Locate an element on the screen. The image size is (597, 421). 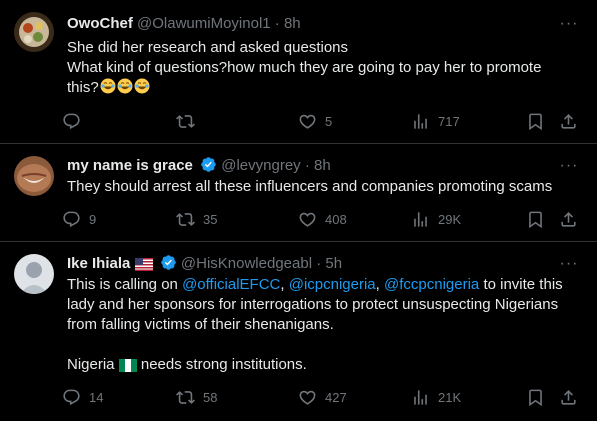
like-count: 5 is located at coordinates (329, 121).